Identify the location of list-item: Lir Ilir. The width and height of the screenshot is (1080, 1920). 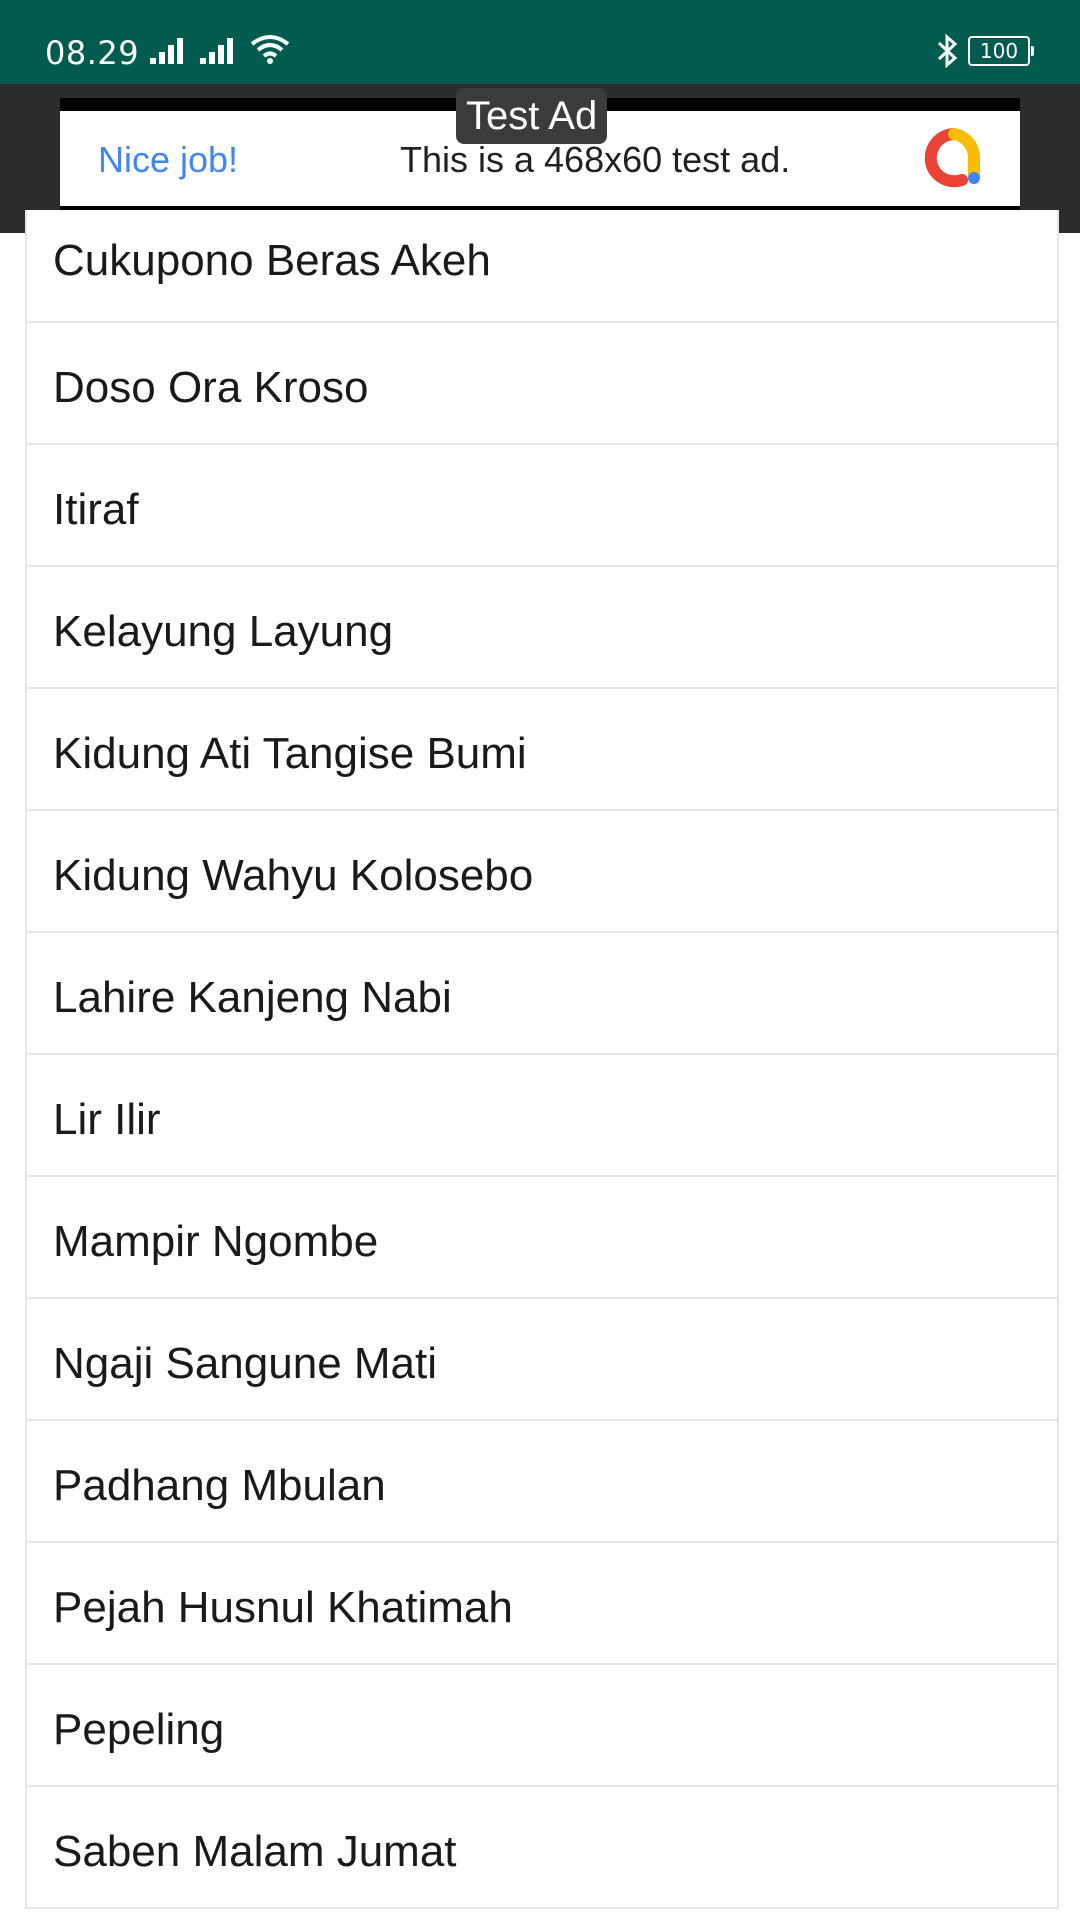
(542, 1116).